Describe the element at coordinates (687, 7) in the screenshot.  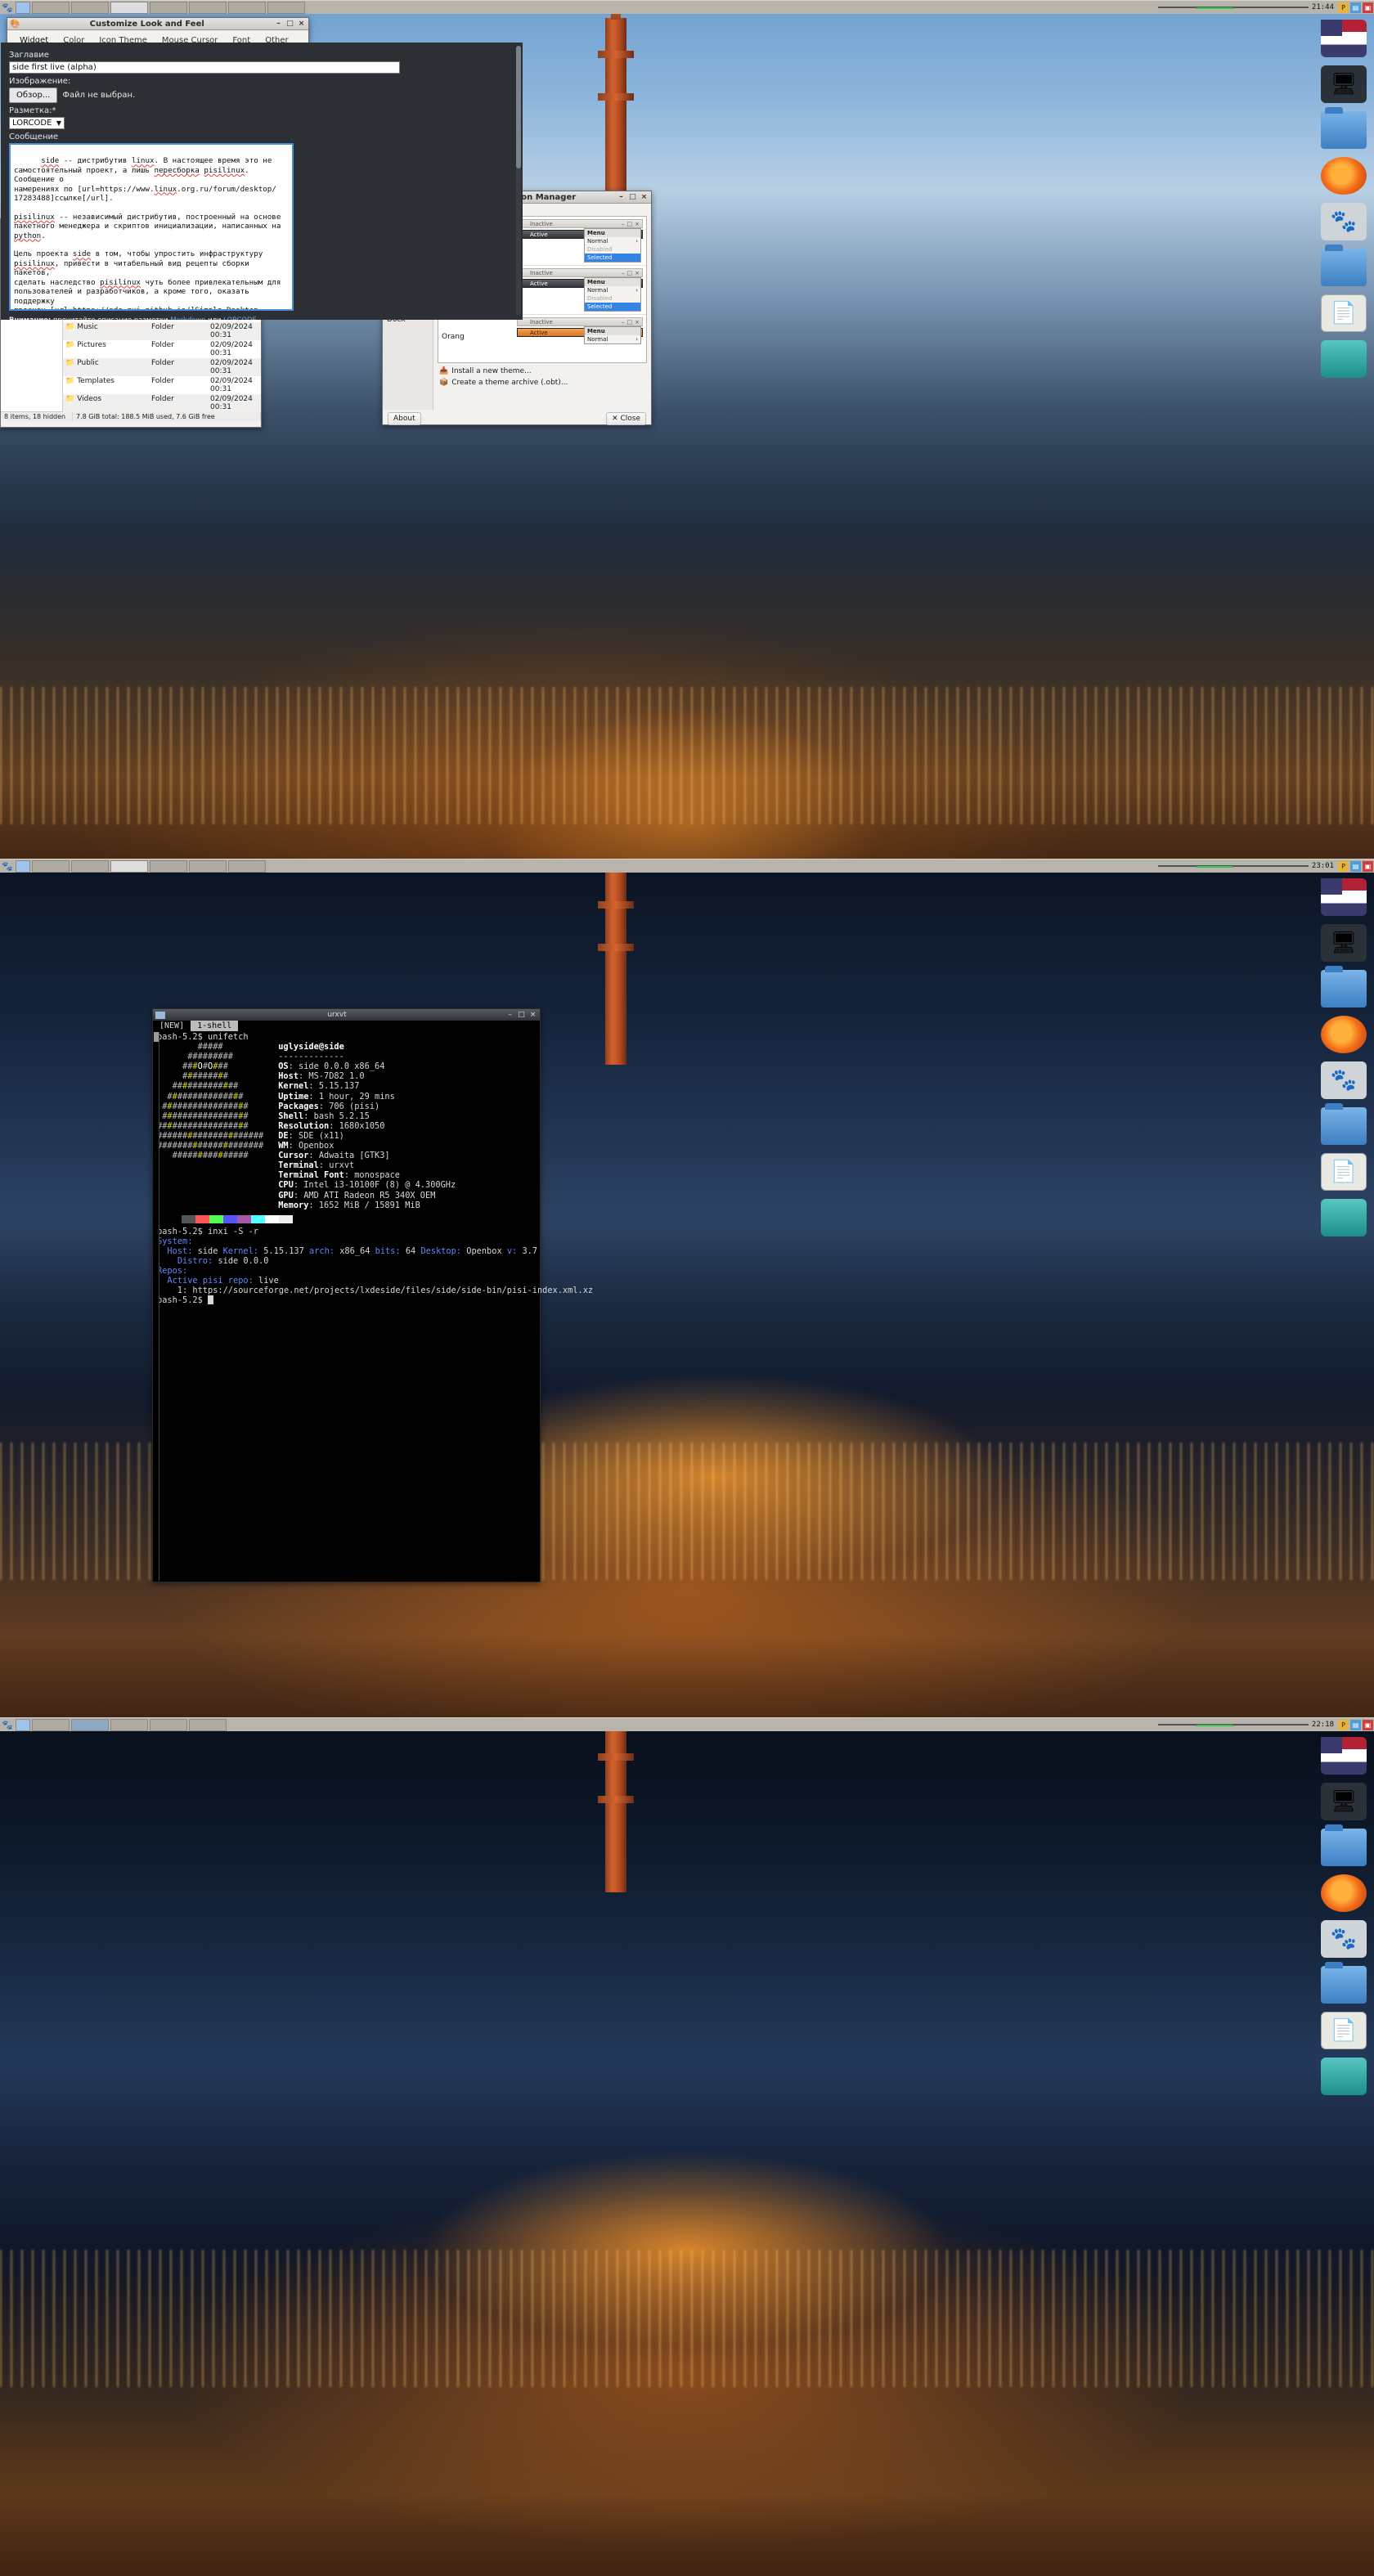
I see `taskbar-1: 🐾 21:44 P ▤ ▣` at that location.